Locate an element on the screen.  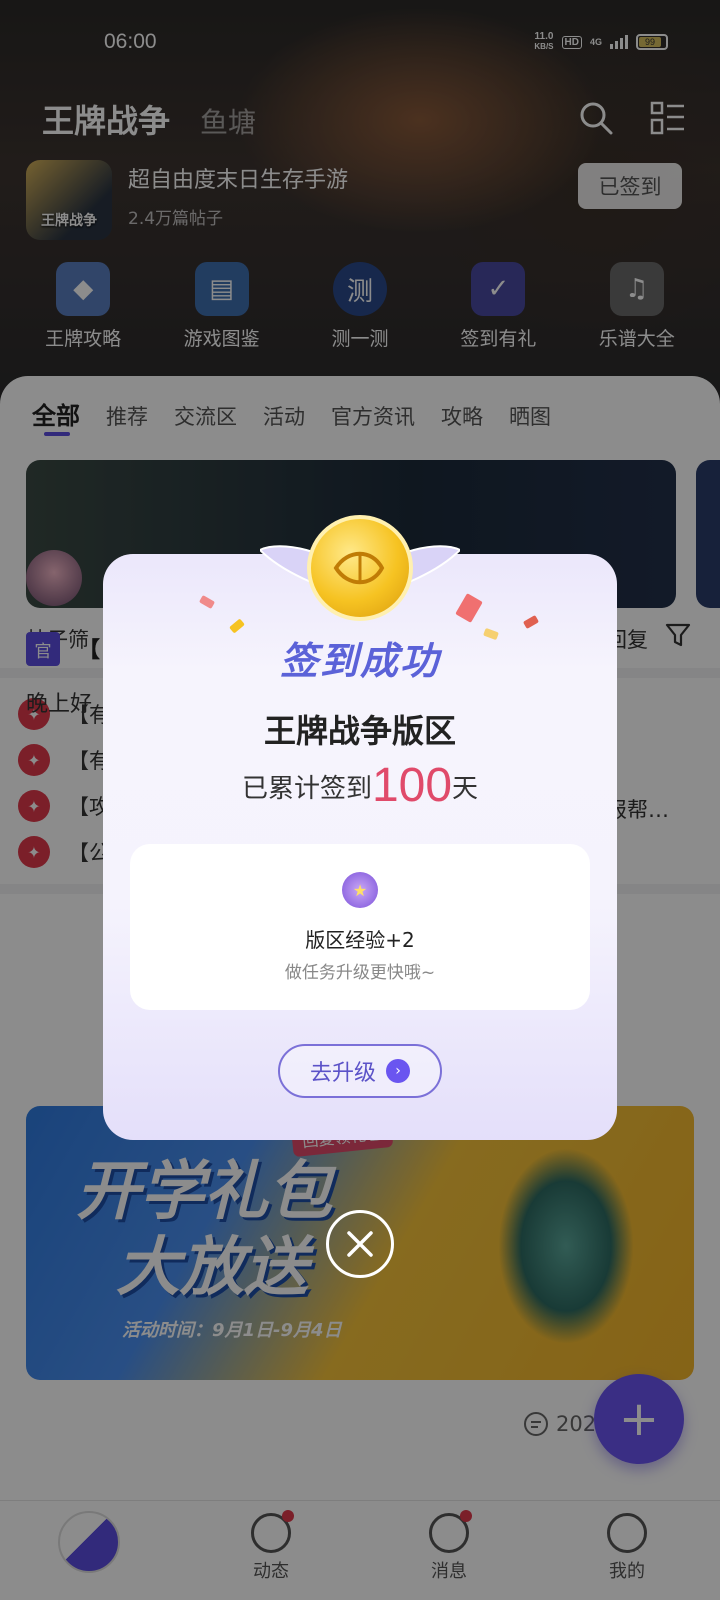
dialog-title: 签到成功 is located at coordinates (359, 661).